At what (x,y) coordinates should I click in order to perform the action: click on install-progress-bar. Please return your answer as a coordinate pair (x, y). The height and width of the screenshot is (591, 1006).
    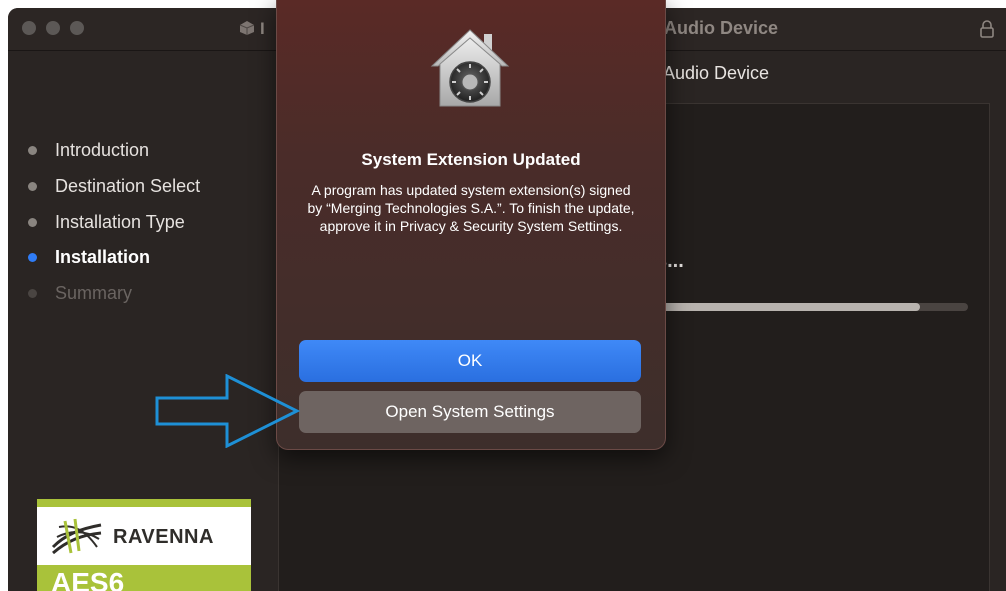
    Looking at the image, I should click on (809, 307).